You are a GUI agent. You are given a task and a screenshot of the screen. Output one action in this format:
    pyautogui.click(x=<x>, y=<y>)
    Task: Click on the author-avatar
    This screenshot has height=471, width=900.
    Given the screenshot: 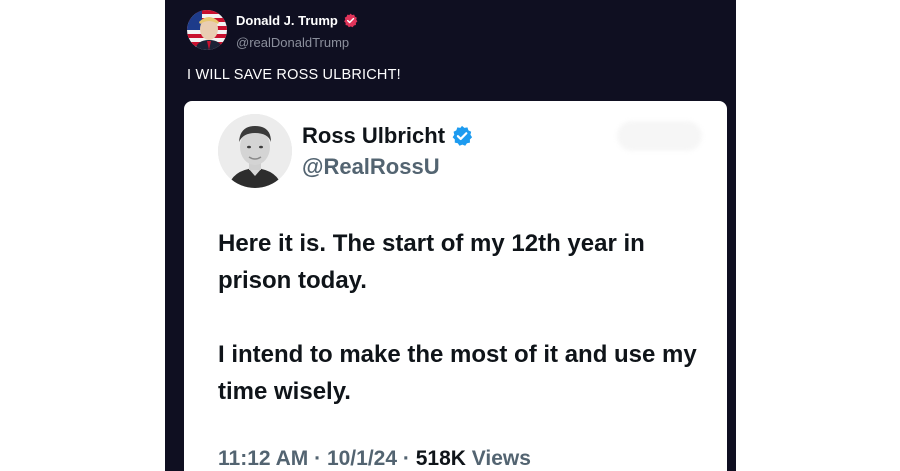 What is the action you would take?
    pyautogui.click(x=207, y=30)
    